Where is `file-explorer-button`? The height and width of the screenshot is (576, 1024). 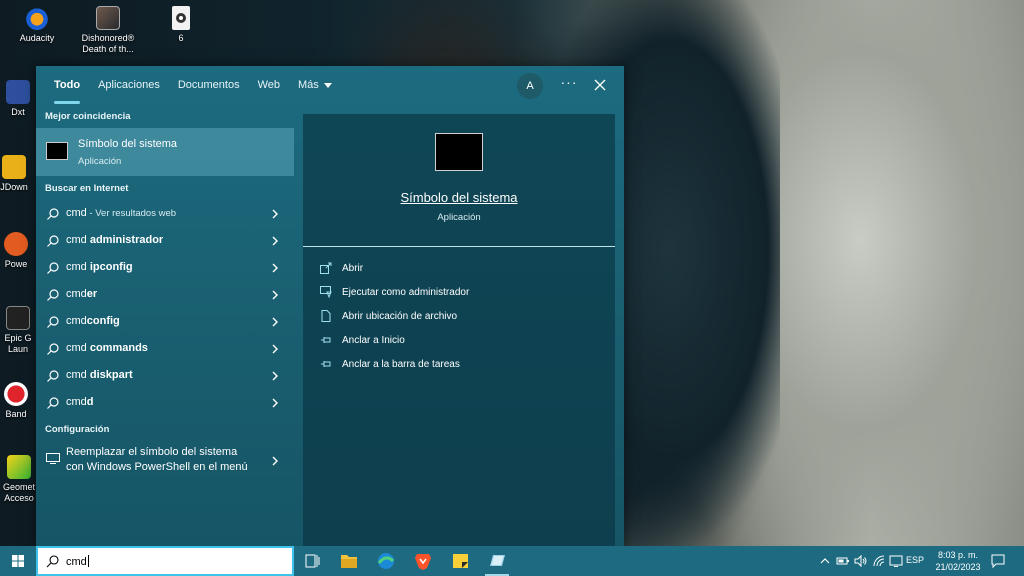
file-explorer-button is located at coordinates (349, 561).